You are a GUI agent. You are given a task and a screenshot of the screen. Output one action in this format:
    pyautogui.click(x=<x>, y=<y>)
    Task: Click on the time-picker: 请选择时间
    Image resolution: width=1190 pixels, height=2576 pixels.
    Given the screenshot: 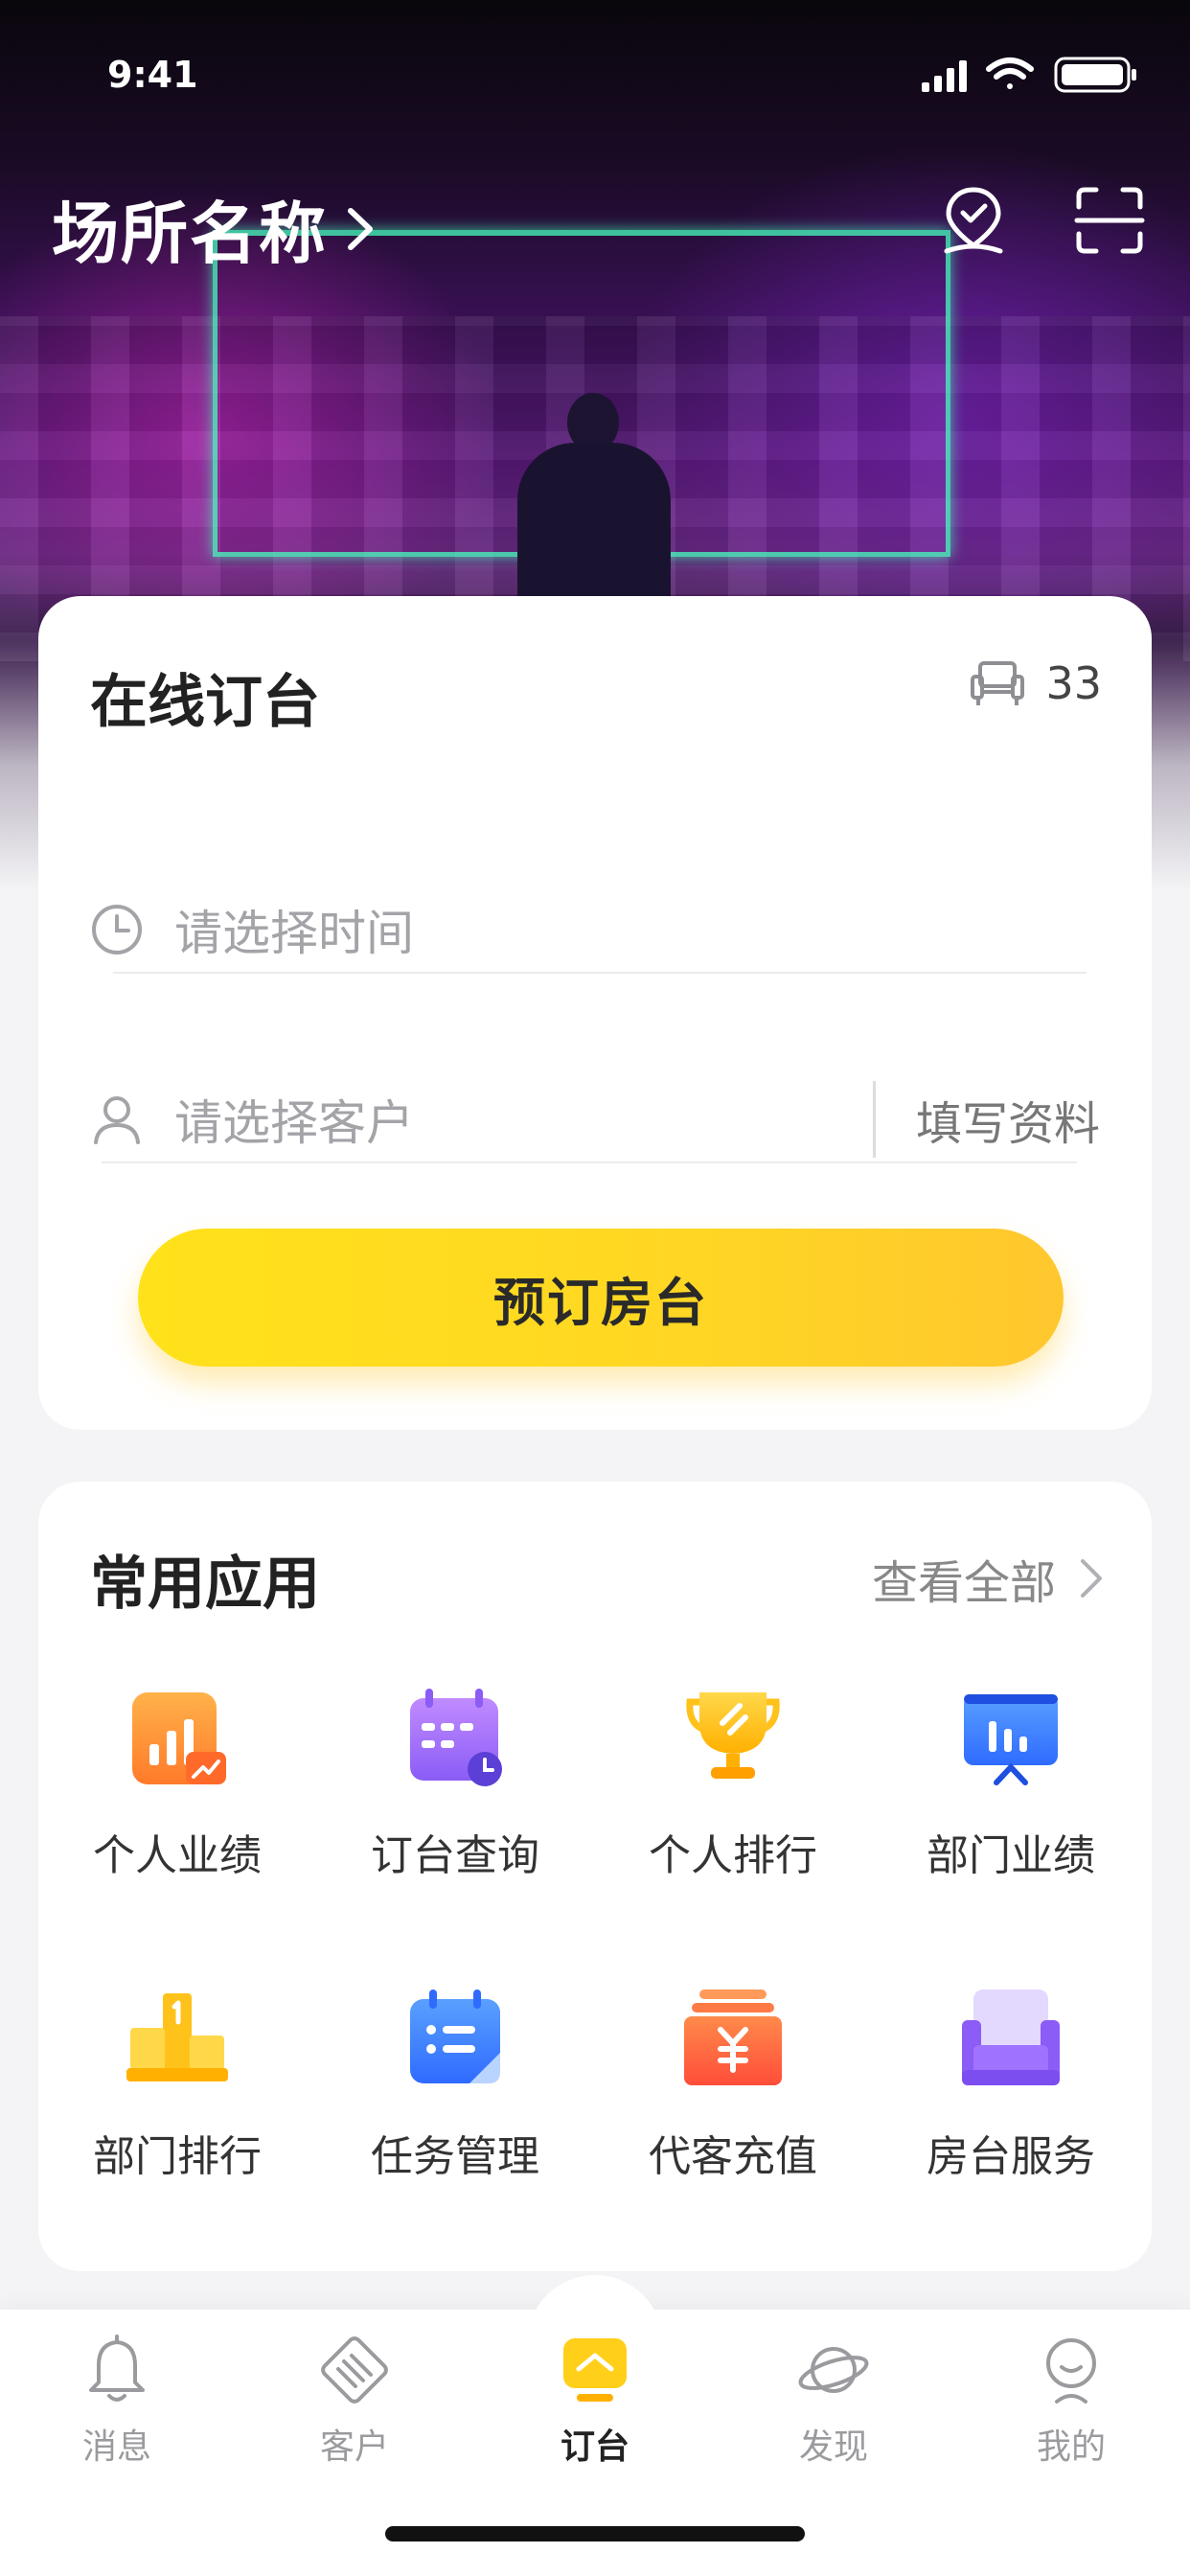 What is the action you would take?
    pyautogui.click(x=595, y=930)
    